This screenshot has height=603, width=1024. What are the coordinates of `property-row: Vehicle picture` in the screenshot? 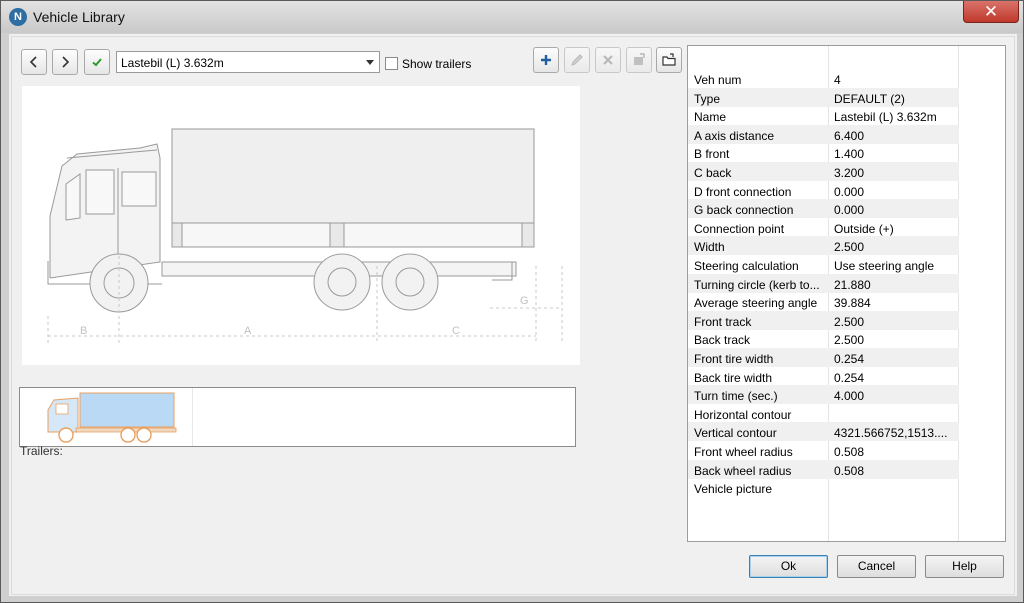 It's located at (823, 487).